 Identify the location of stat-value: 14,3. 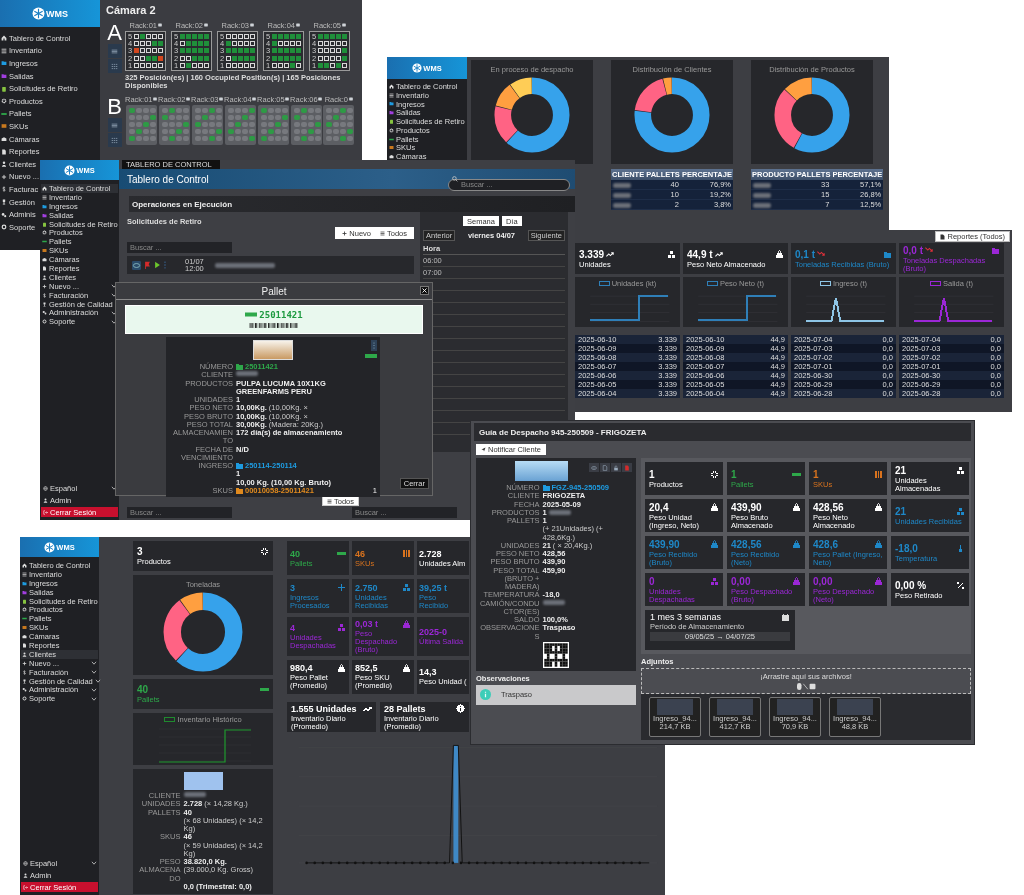
(428, 672).